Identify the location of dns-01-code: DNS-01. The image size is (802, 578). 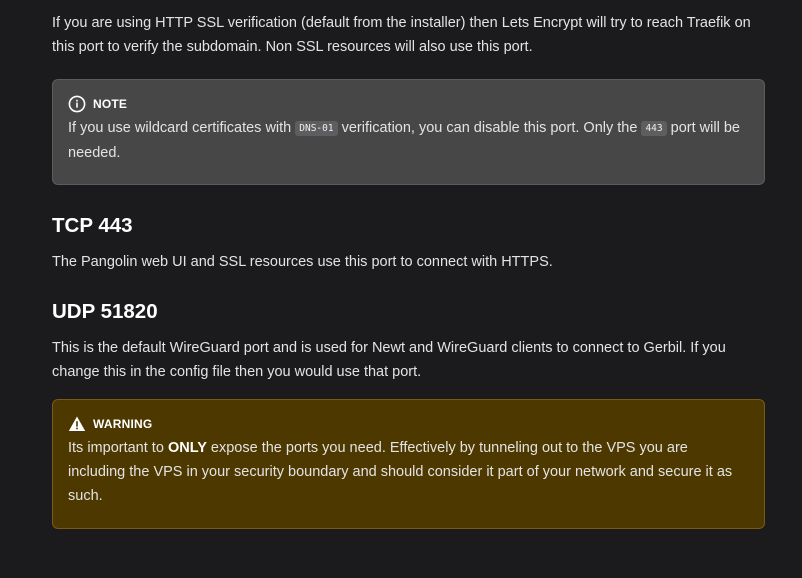
(316, 128).